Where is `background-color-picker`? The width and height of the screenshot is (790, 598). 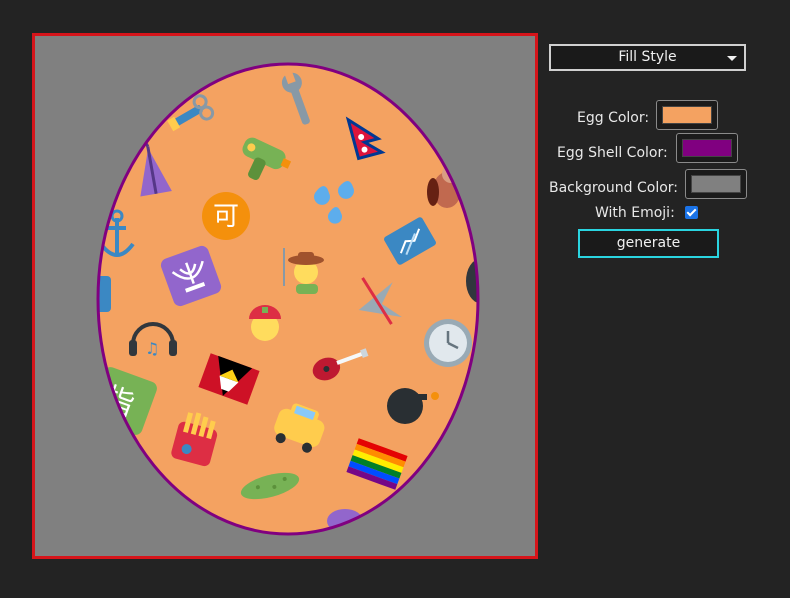
background-color-picker is located at coordinates (716, 184).